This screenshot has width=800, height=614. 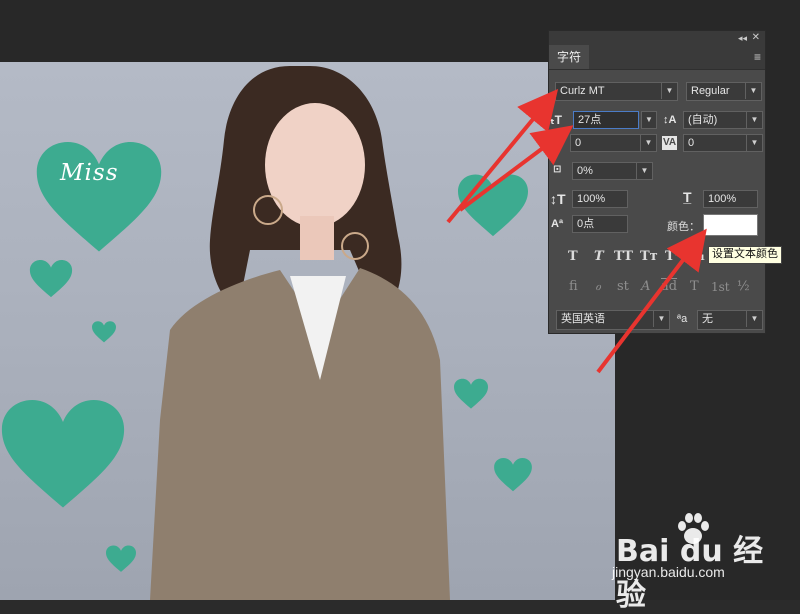 What do you see at coordinates (612, 171) in the screenshot?
I see `tsume-dropdown: 0% ▼` at bounding box center [612, 171].